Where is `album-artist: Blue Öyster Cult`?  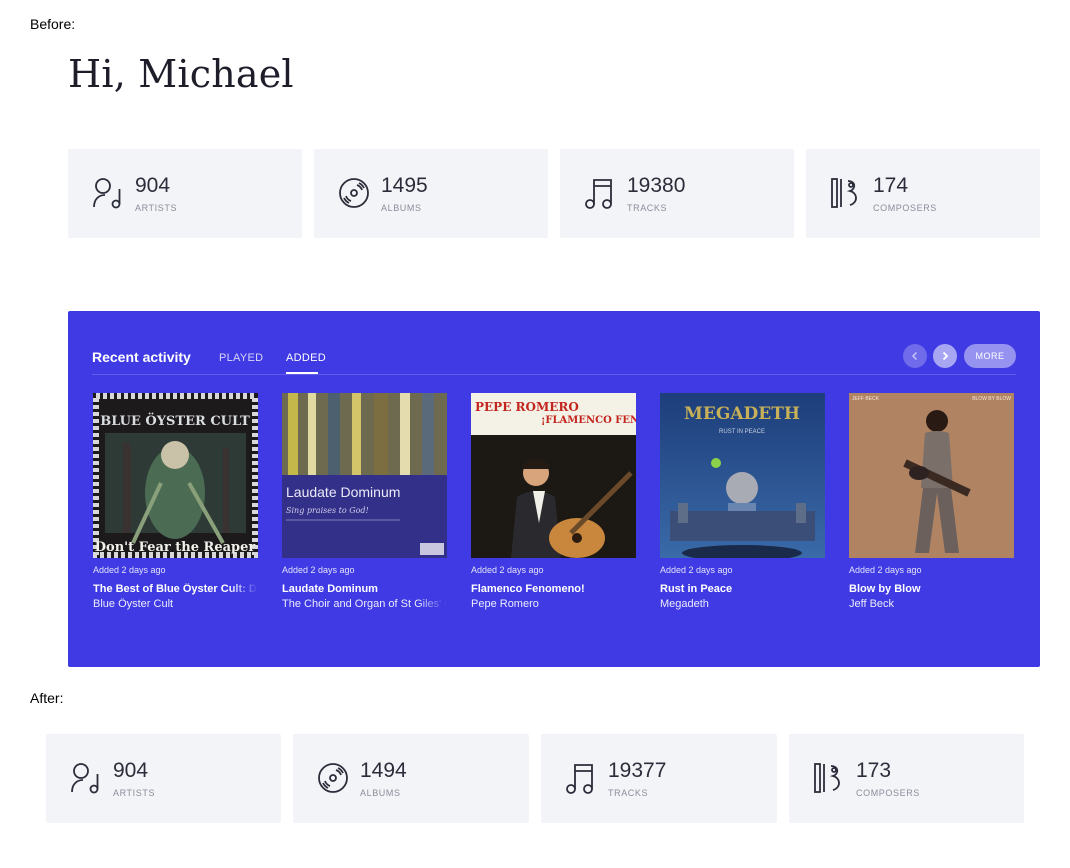
album-artist: Blue Öyster Cult is located at coordinates (175, 604).